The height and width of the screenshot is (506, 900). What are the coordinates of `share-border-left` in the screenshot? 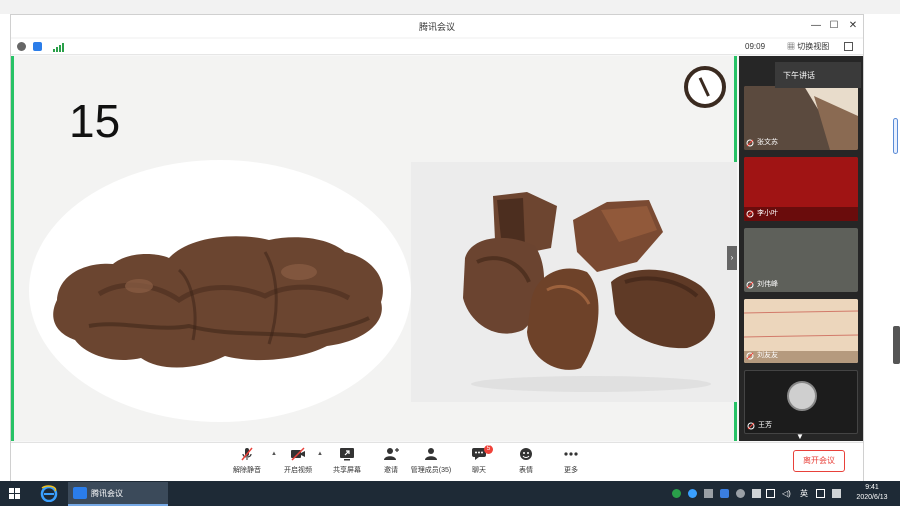 It's located at (12, 248).